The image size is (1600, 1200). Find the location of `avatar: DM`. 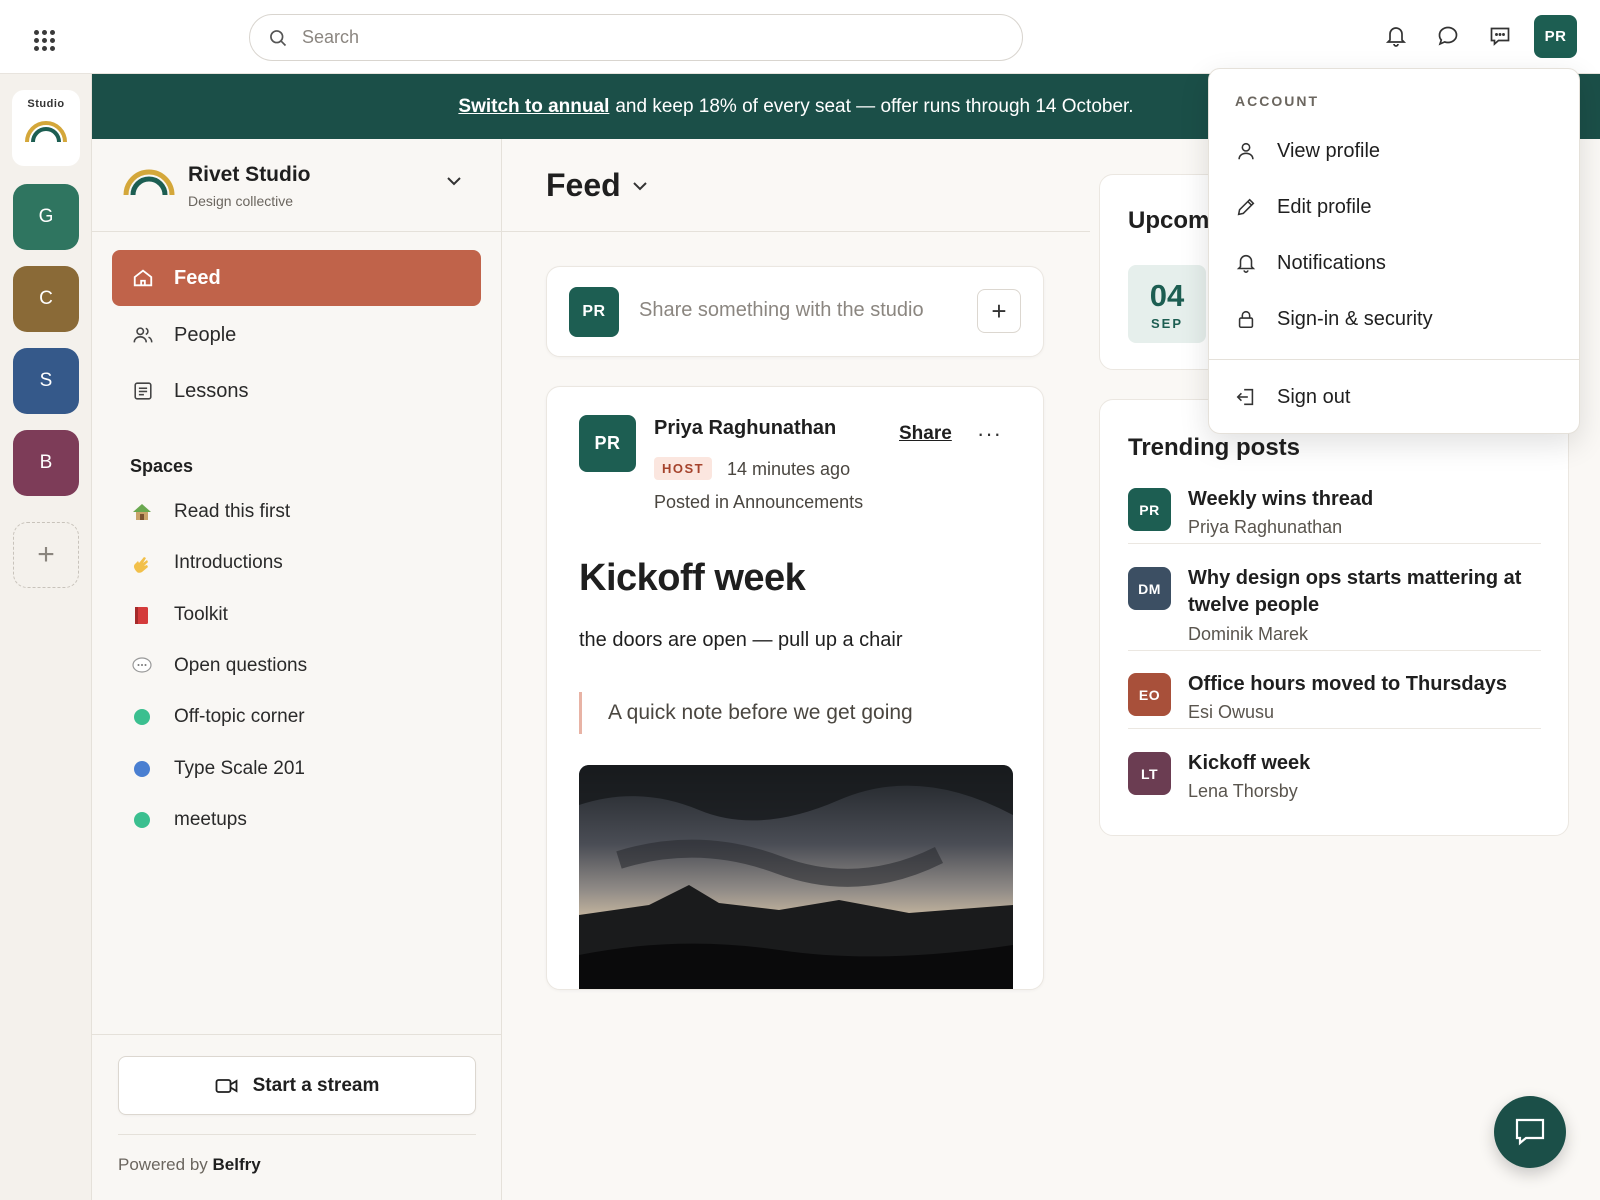

avatar: DM is located at coordinates (1149, 588).